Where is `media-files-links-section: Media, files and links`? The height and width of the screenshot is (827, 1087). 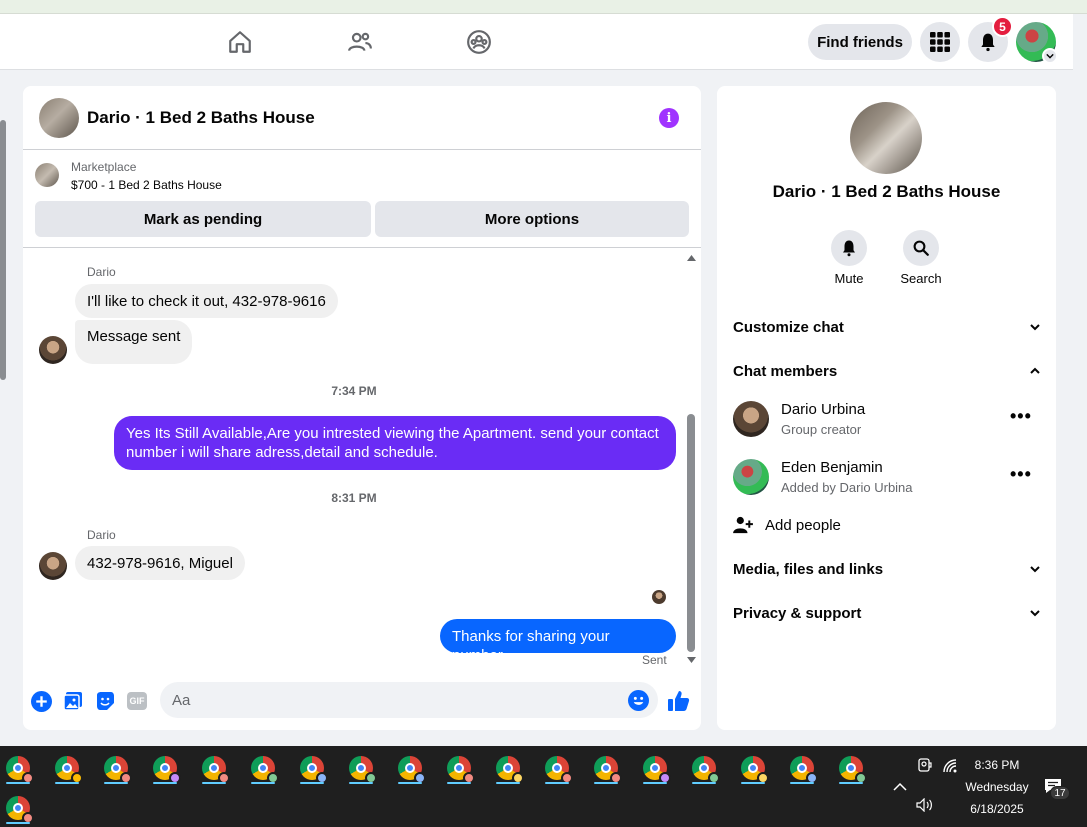 media-files-links-section: Media, files and links is located at coordinates (887, 569).